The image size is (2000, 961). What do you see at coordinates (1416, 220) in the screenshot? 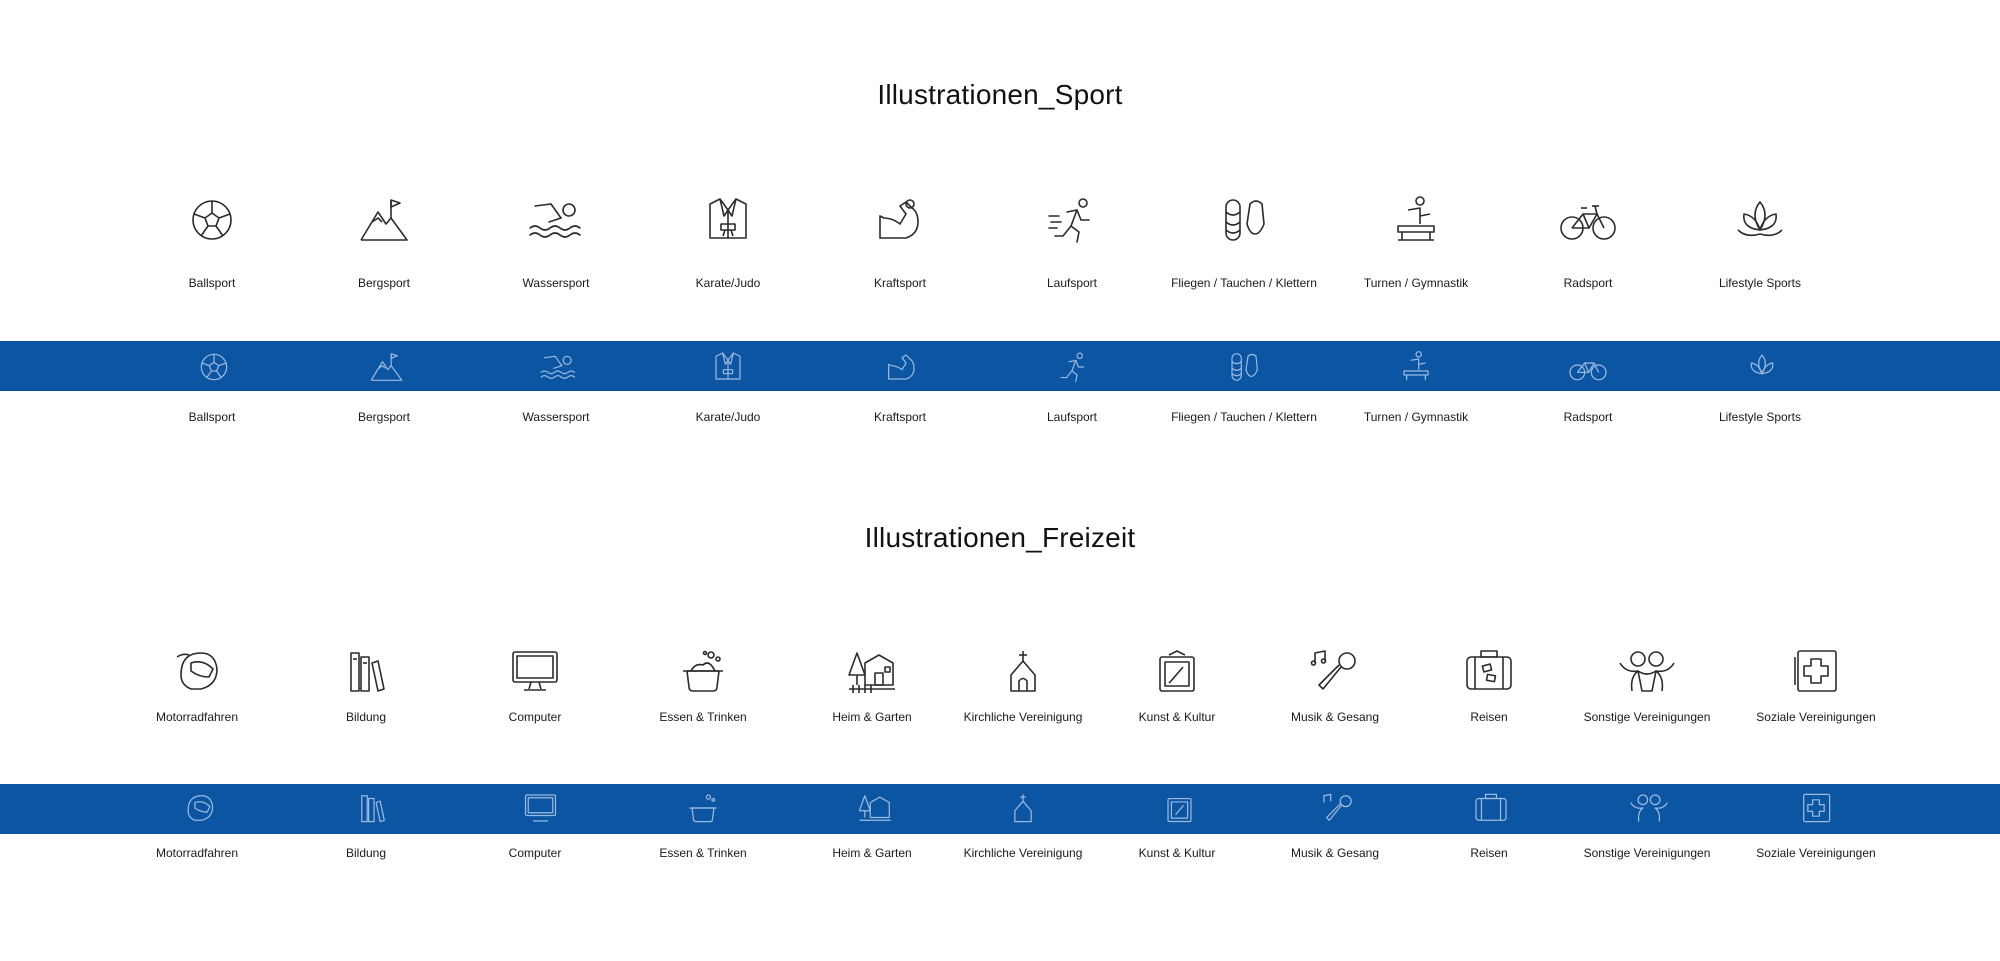
I see `icon-cell-turnen-gymnastik` at bounding box center [1416, 220].